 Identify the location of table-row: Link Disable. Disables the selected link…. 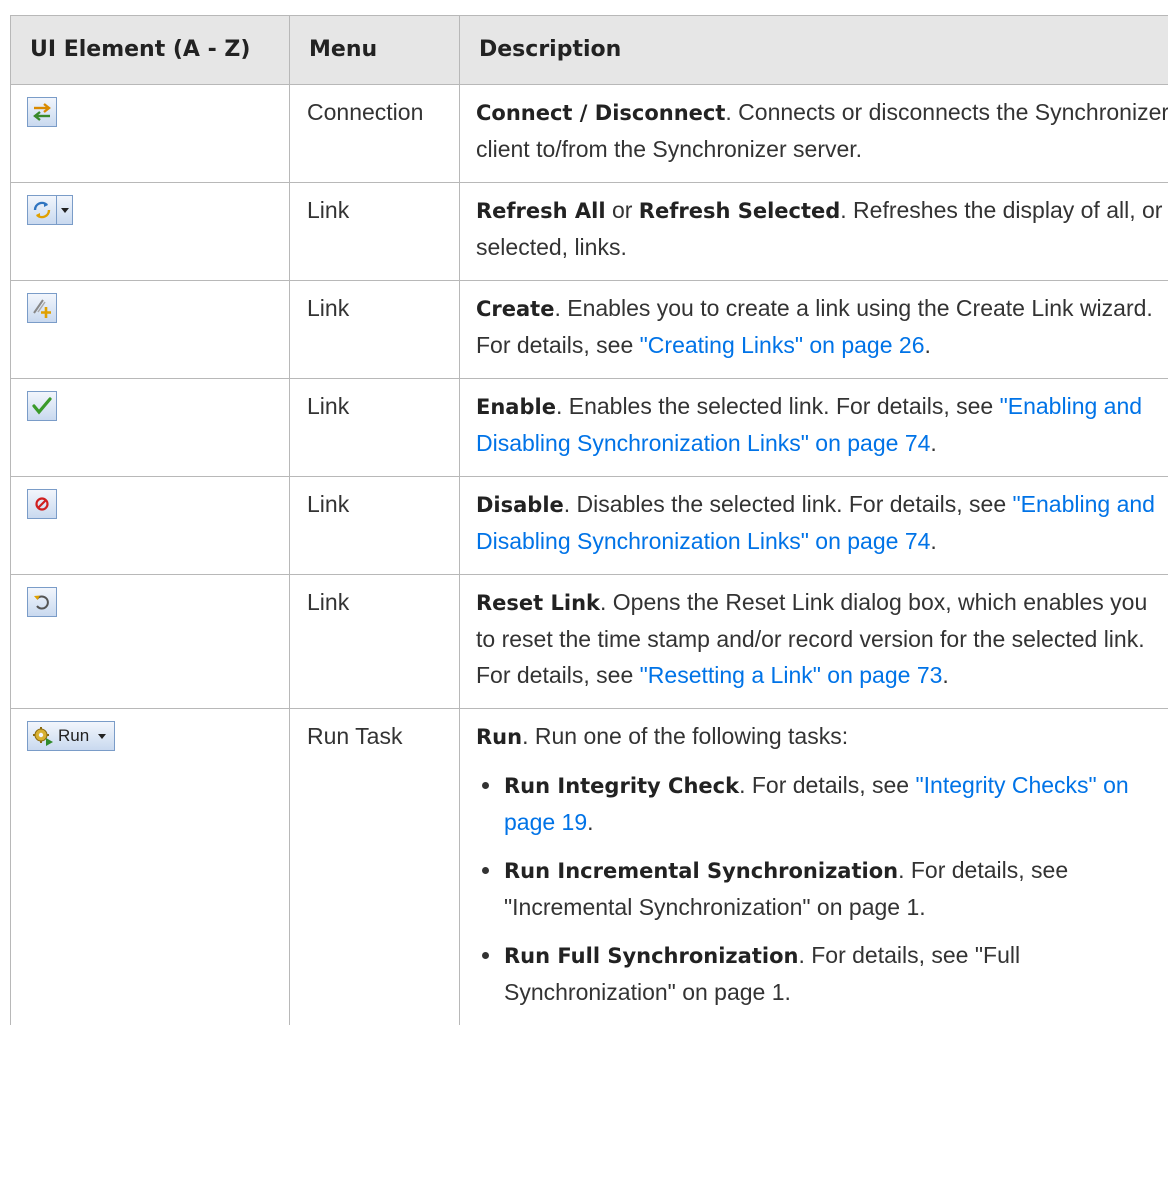
(589, 525).